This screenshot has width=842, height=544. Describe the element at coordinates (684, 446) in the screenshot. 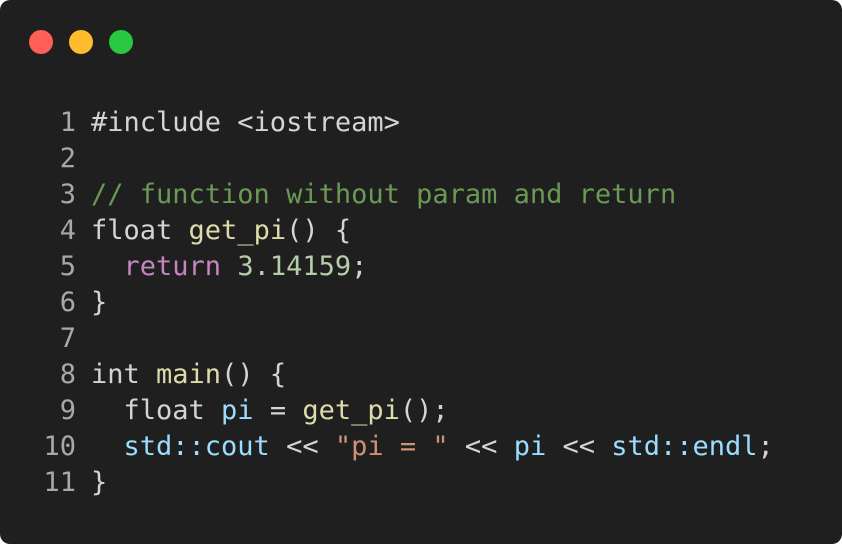

I see `code-token-variable: std::endl` at that location.